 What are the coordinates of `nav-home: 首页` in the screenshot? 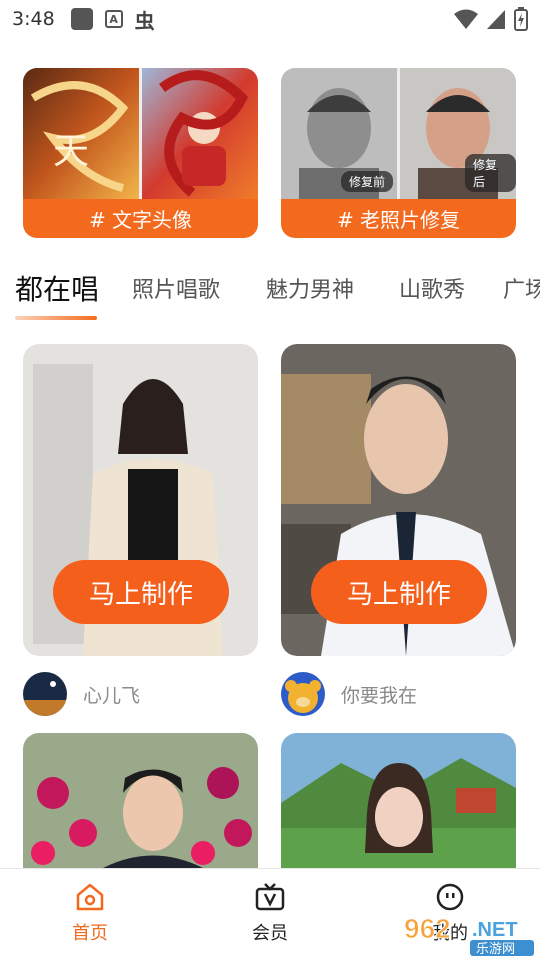 It's located at (90, 913).